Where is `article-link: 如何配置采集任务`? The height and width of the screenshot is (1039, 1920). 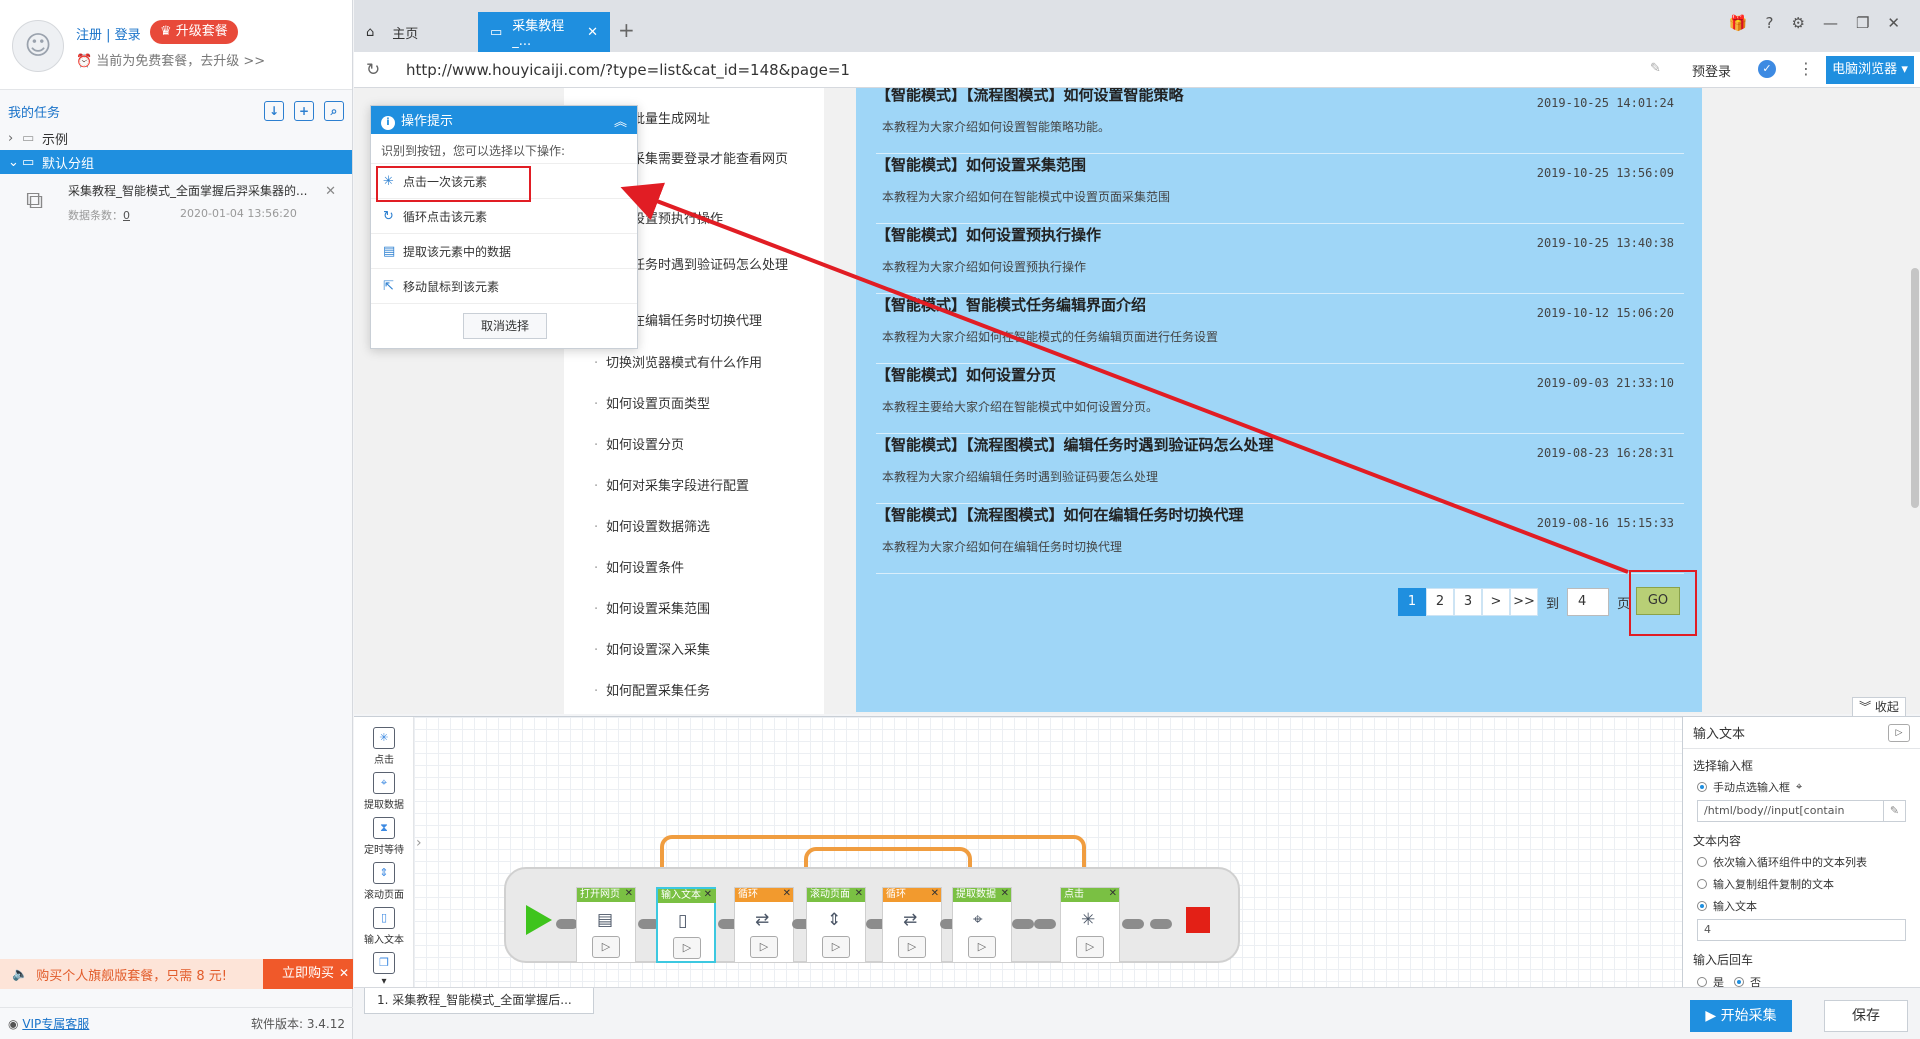 article-link: 如何配置采集任务 is located at coordinates (695, 692).